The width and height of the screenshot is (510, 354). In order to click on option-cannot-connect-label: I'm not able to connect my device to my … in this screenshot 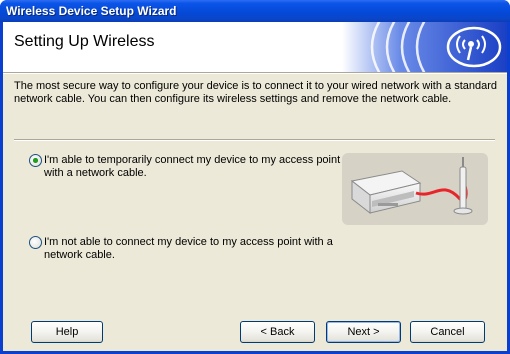, I will do `click(199, 249)`.